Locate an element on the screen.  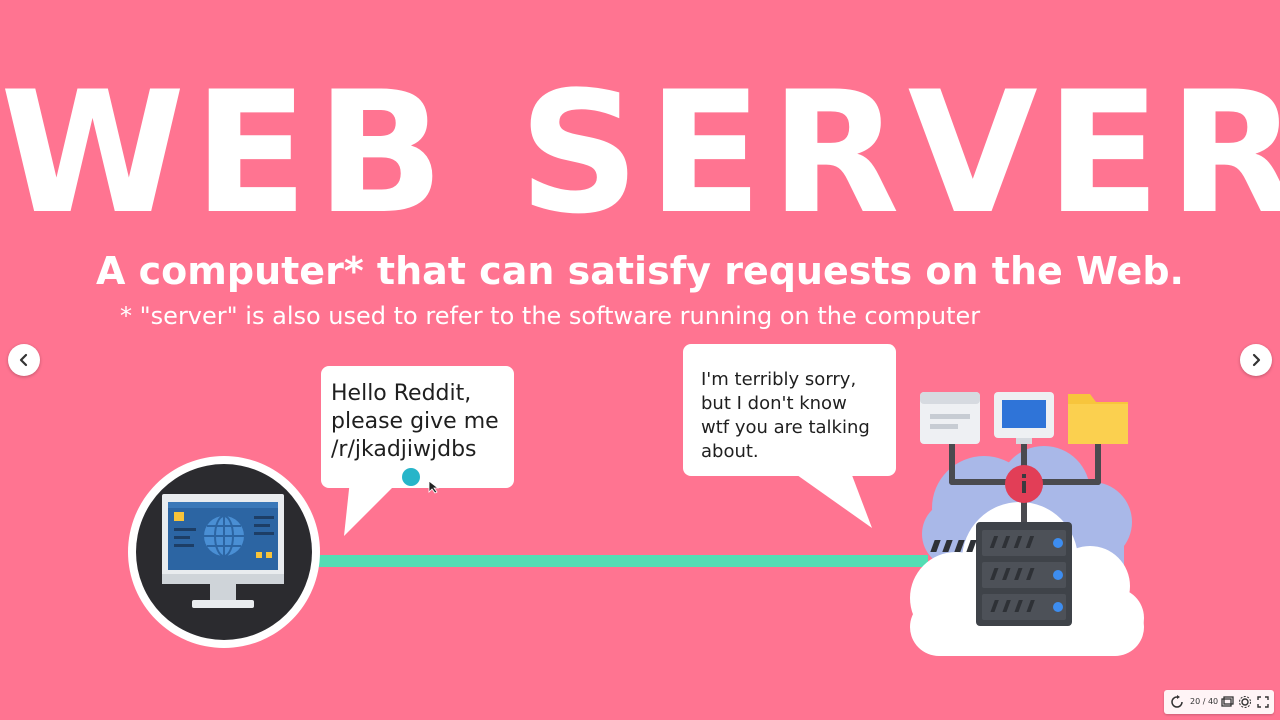
replay-icon is located at coordinates (1177, 702).